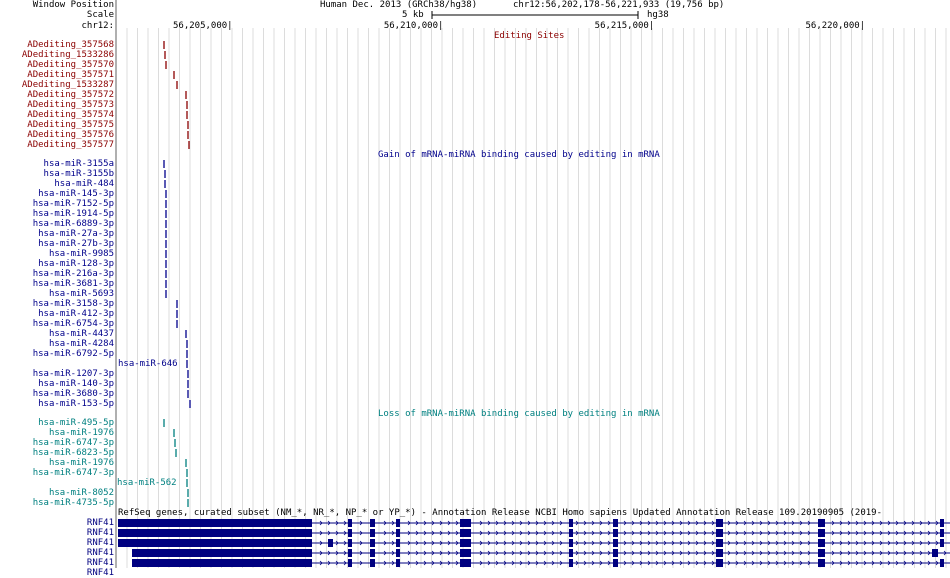 This screenshot has width=950, height=578. Describe the element at coordinates (57, 294) in the screenshot. I see `track-item-label: hsa-miR-5693` at that location.